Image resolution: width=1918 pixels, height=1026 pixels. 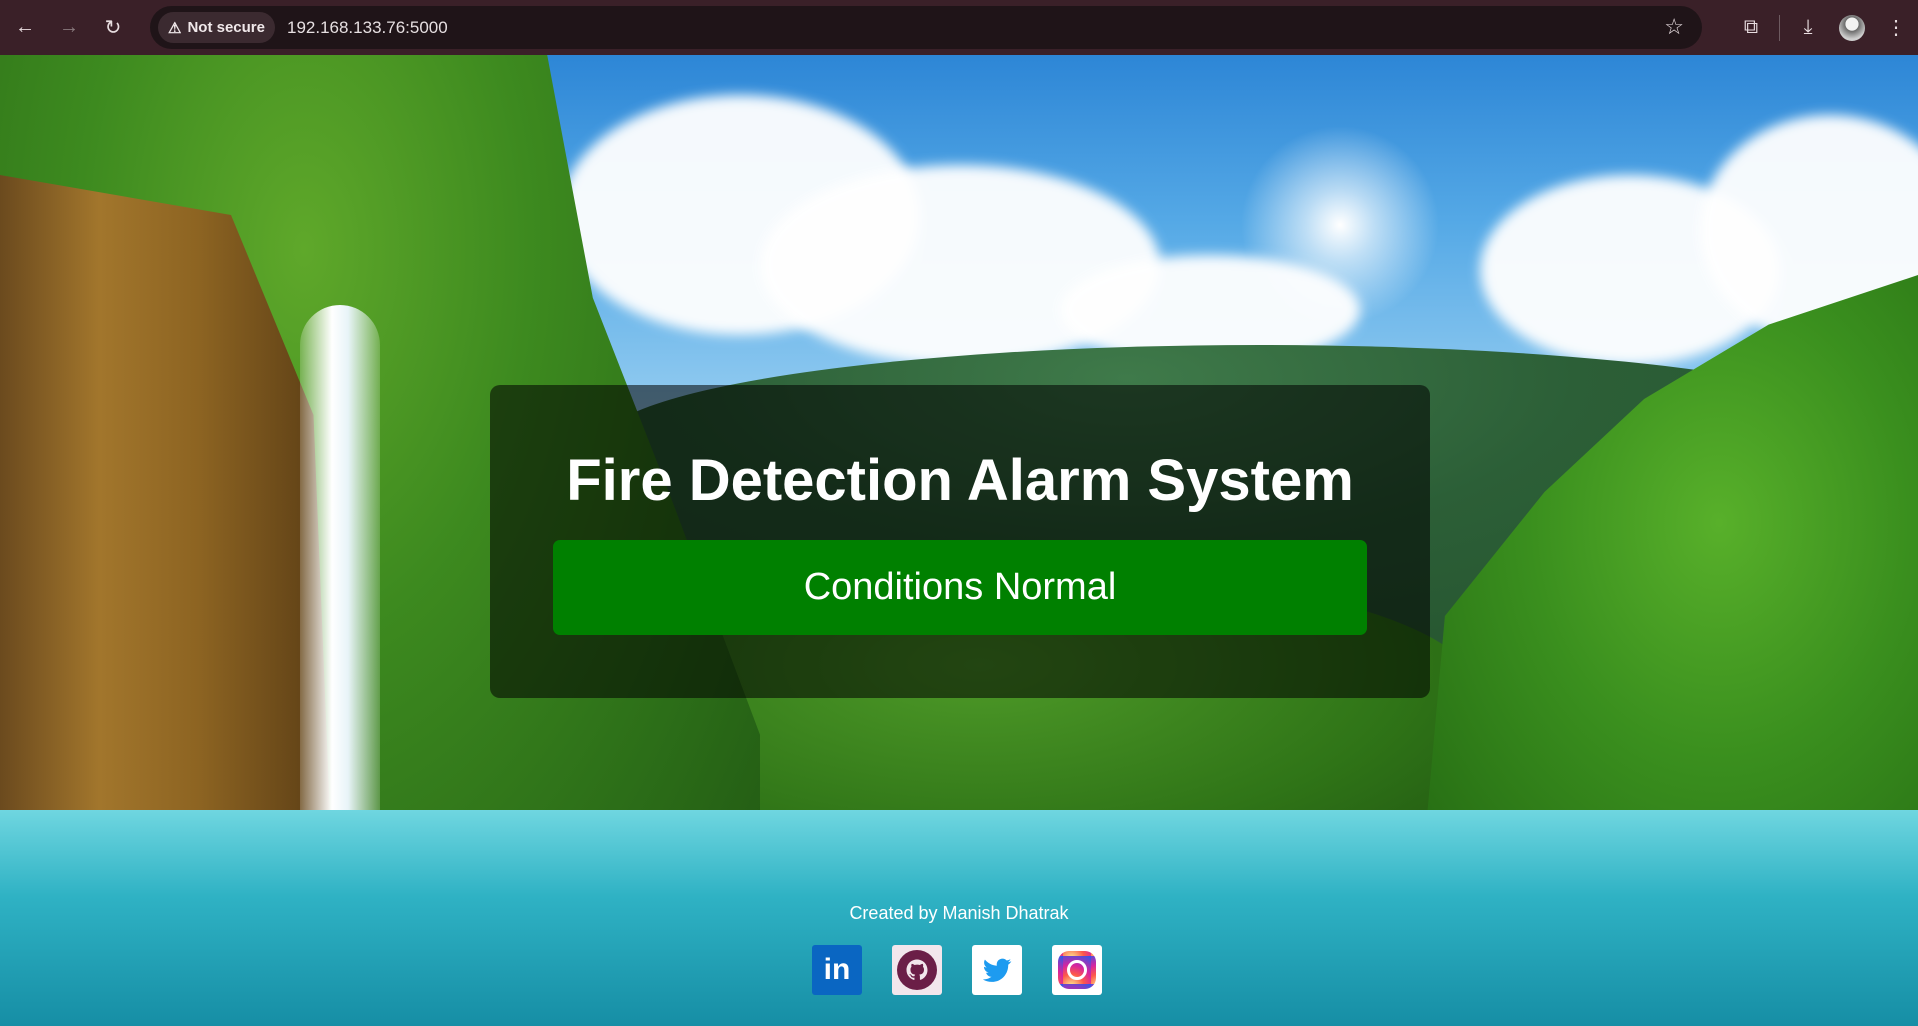 I want to click on downloads-button: ⤓, so click(x=1808, y=28).